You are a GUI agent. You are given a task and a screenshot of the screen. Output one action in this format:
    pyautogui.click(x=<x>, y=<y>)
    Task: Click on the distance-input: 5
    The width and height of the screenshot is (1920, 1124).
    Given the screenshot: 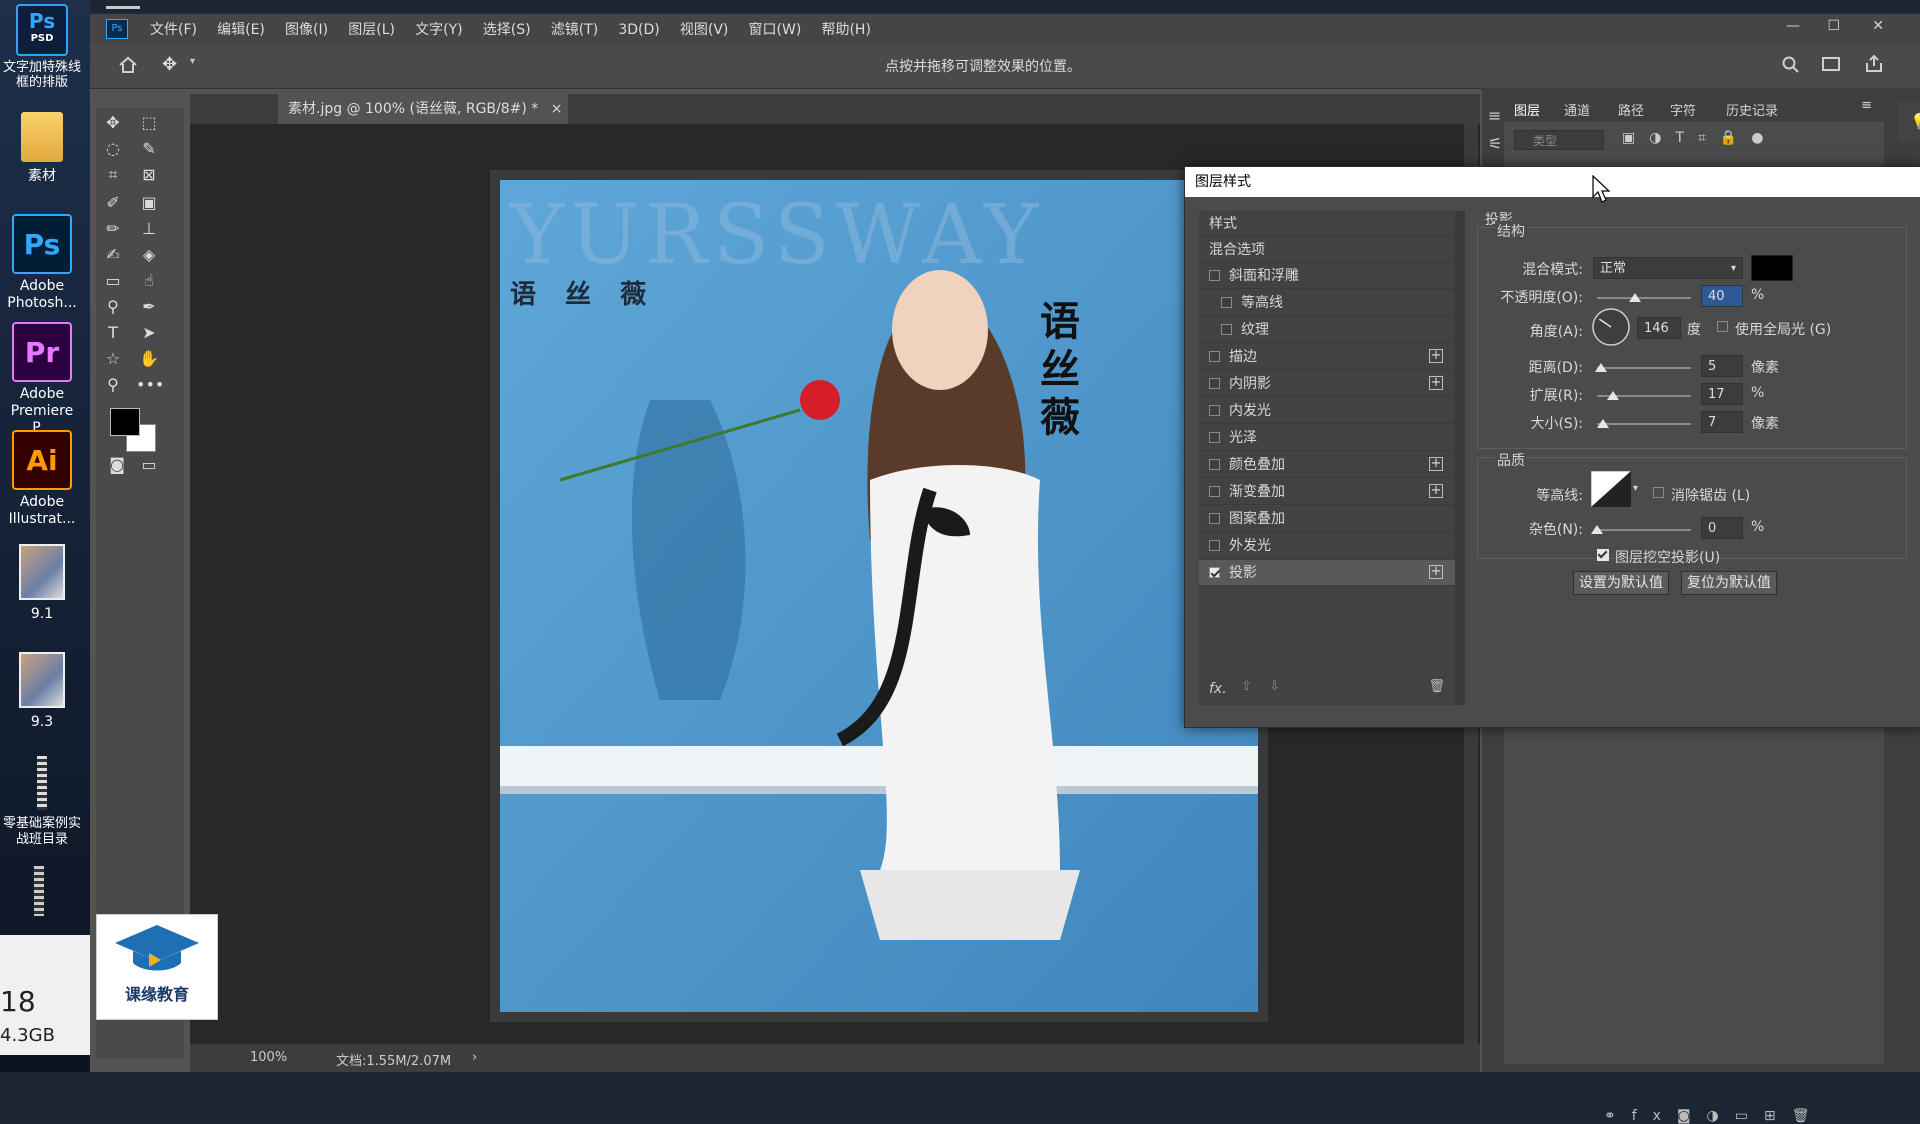 What is the action you would take?
    pyautogui.click(x=1722, y=366)
    